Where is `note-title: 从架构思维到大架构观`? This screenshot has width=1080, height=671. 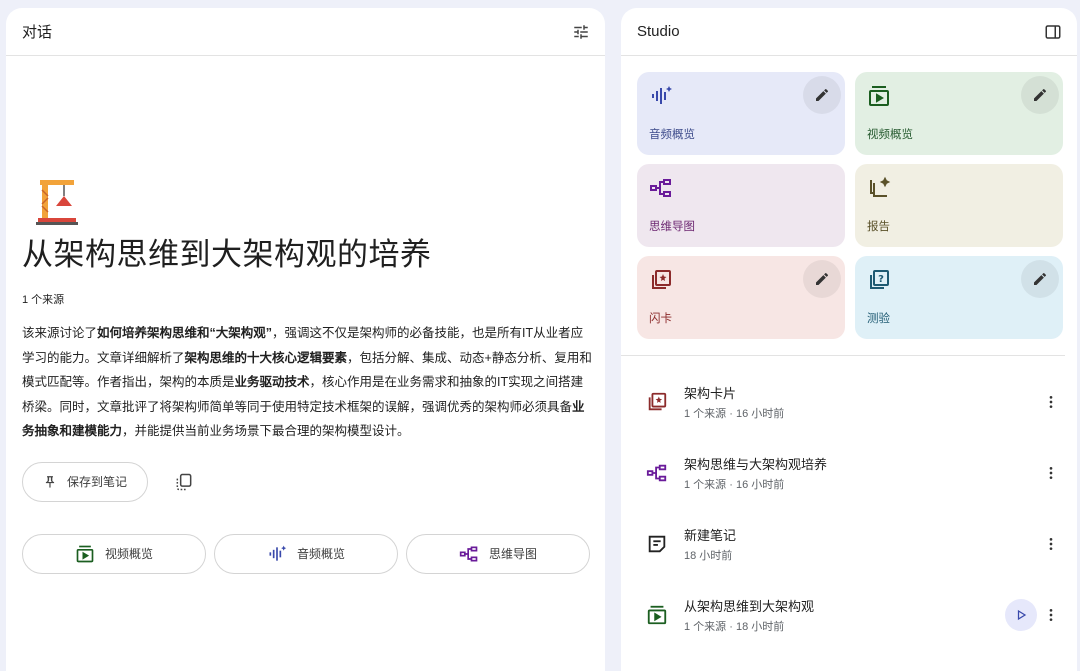
note-title: 从架构思维到大架构观 is located at coordinates (749, 606).